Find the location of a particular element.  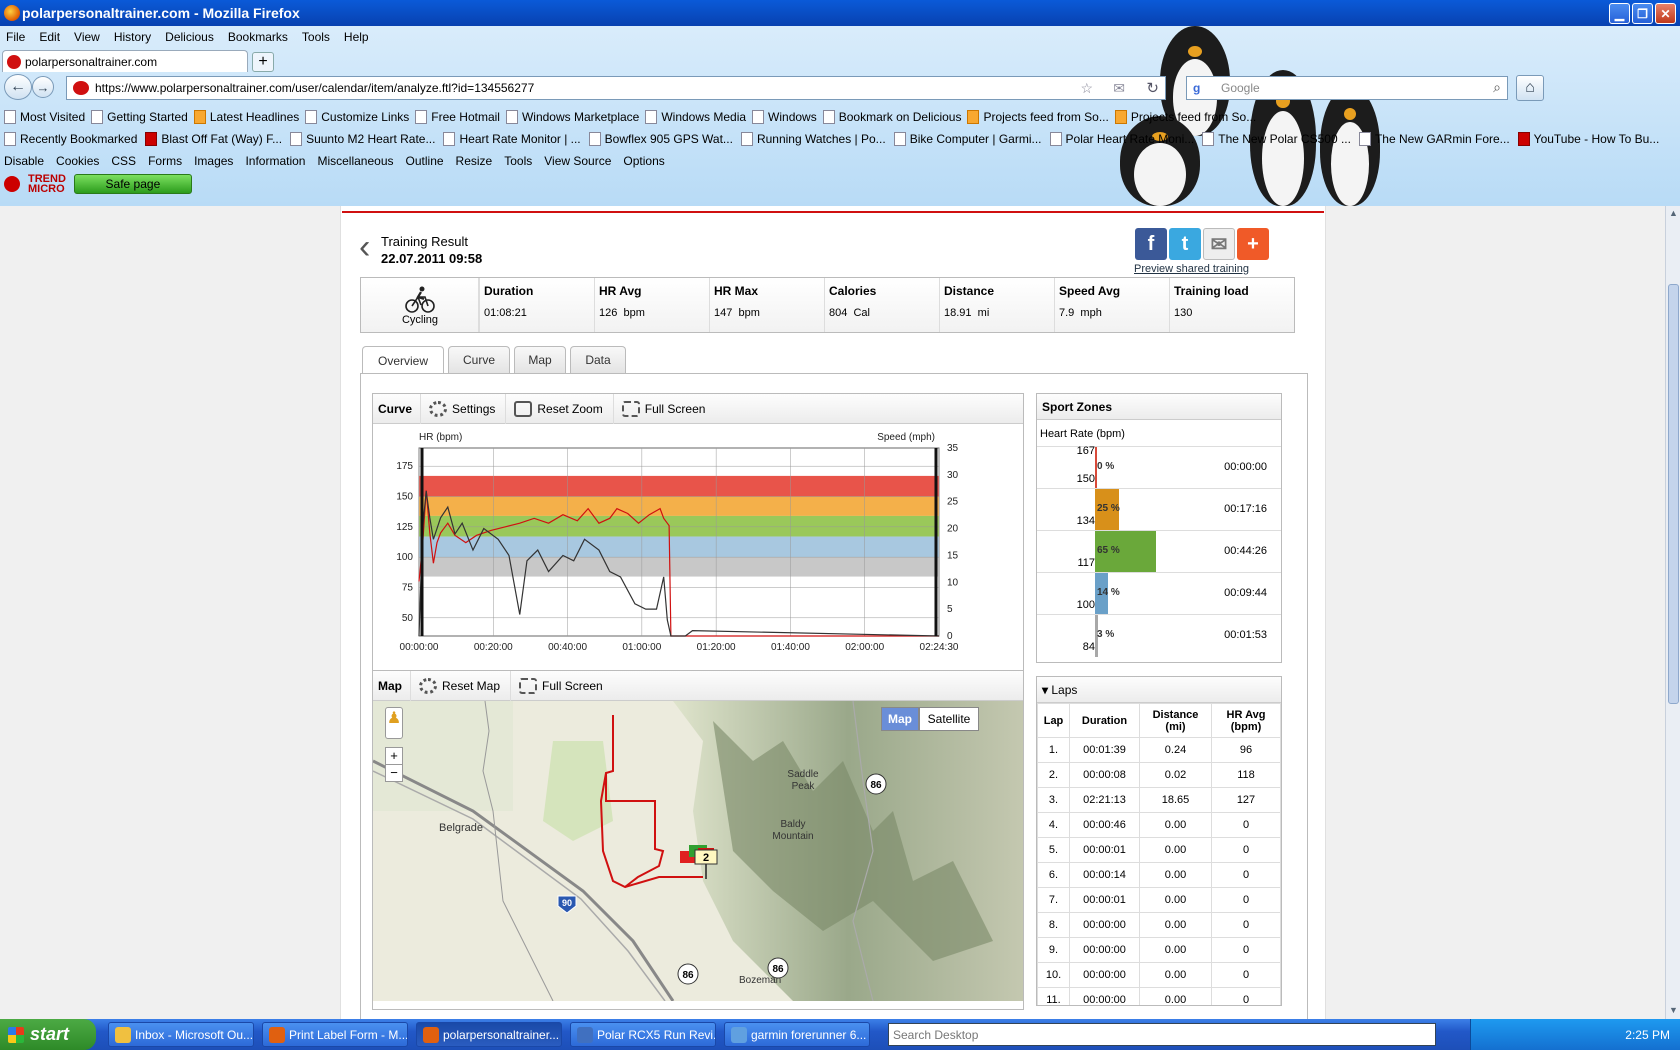

tab-overview: Overview is located at coordinates (403, 360).